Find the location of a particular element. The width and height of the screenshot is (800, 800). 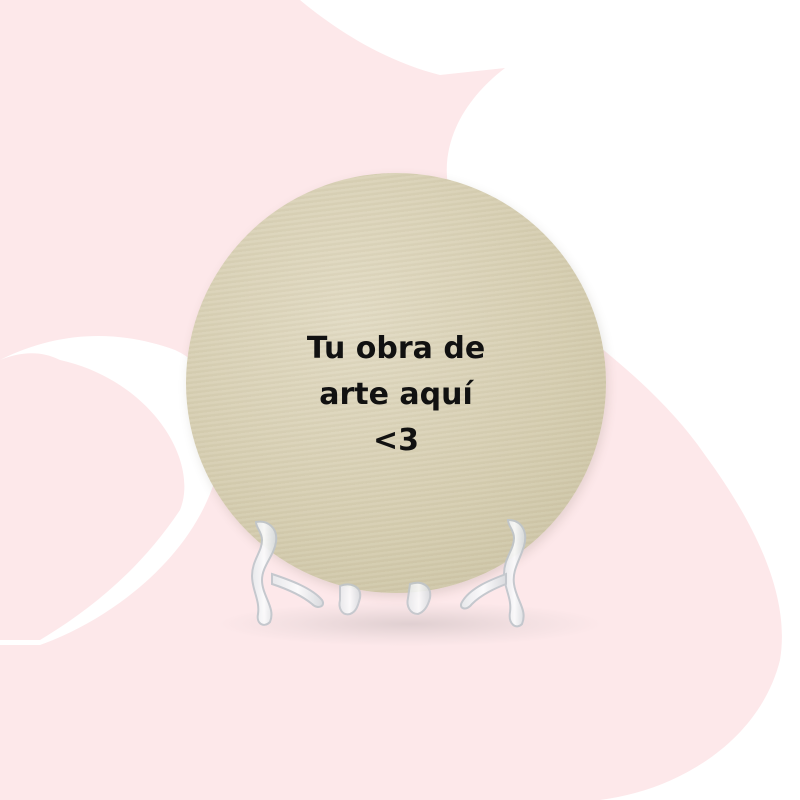

caption-line-3: <3 is located at coordinates (395, 440).